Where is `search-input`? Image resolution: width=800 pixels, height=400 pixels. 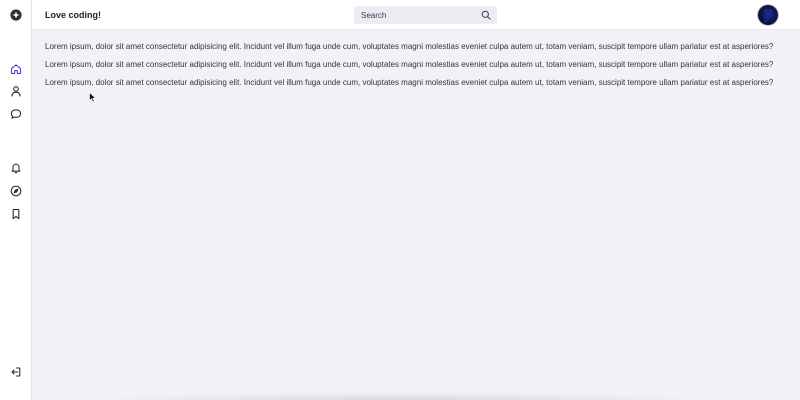
search-input is located at coordinates (414, 15).